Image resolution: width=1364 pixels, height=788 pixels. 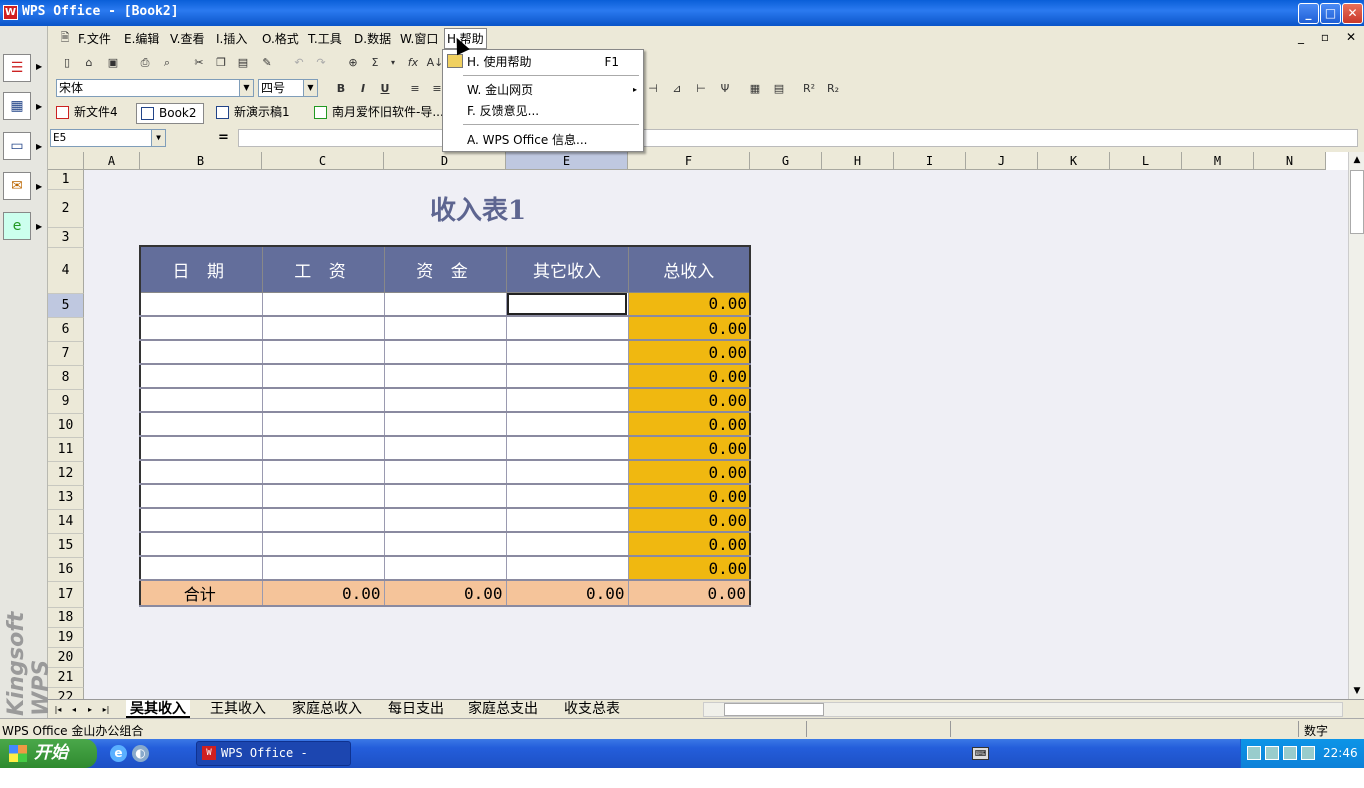 I want to click on chevron-right-icon: ▶, so click(x=39, y=106).